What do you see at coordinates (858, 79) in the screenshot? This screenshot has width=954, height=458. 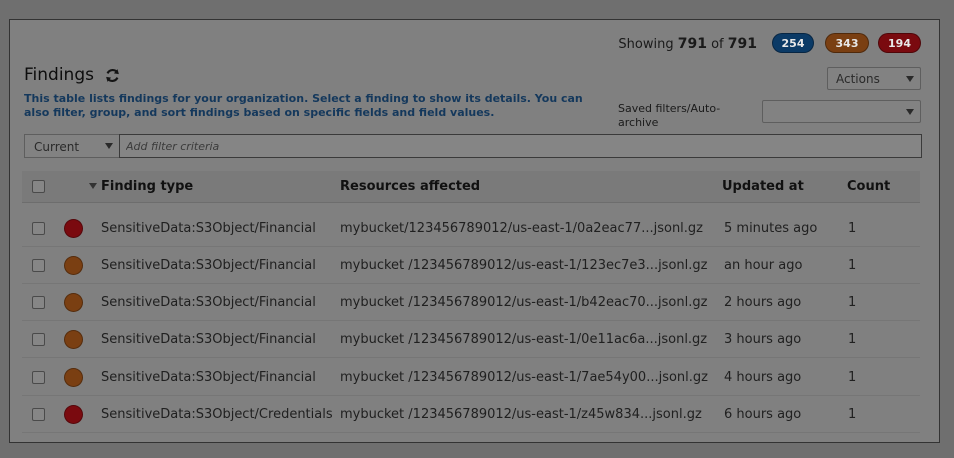 I see `actions-label: Actions` at bounding box center [858, 79].